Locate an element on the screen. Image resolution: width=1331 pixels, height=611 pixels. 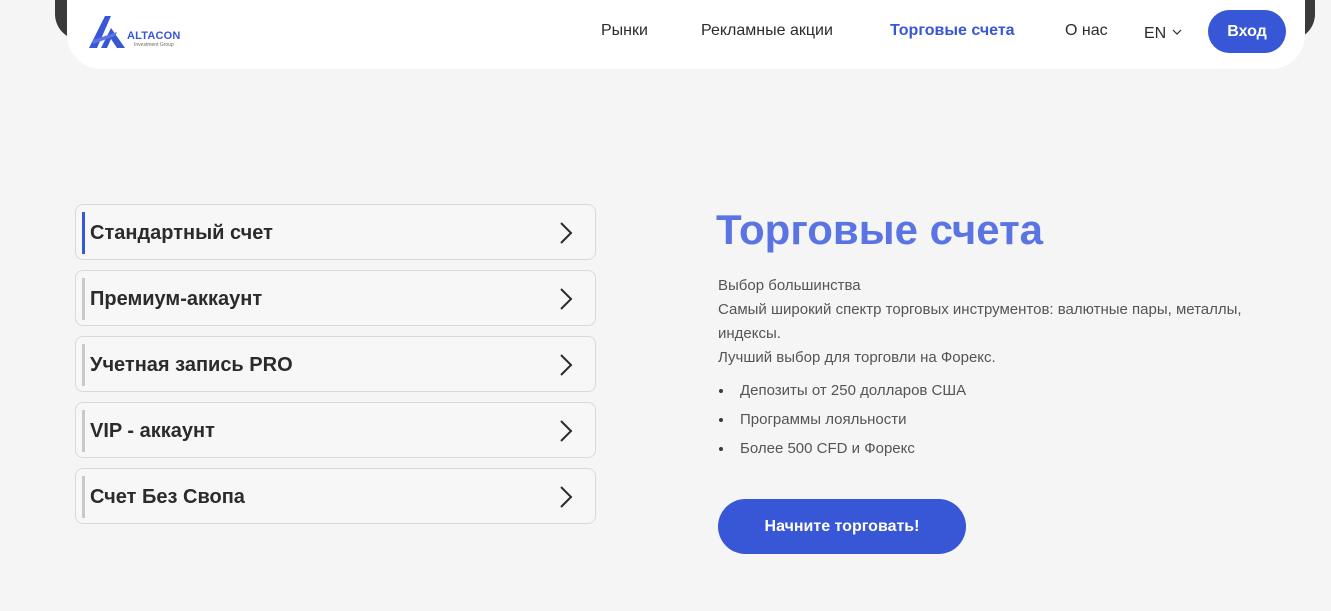
active-indicator is located at coordinates (83, 233).